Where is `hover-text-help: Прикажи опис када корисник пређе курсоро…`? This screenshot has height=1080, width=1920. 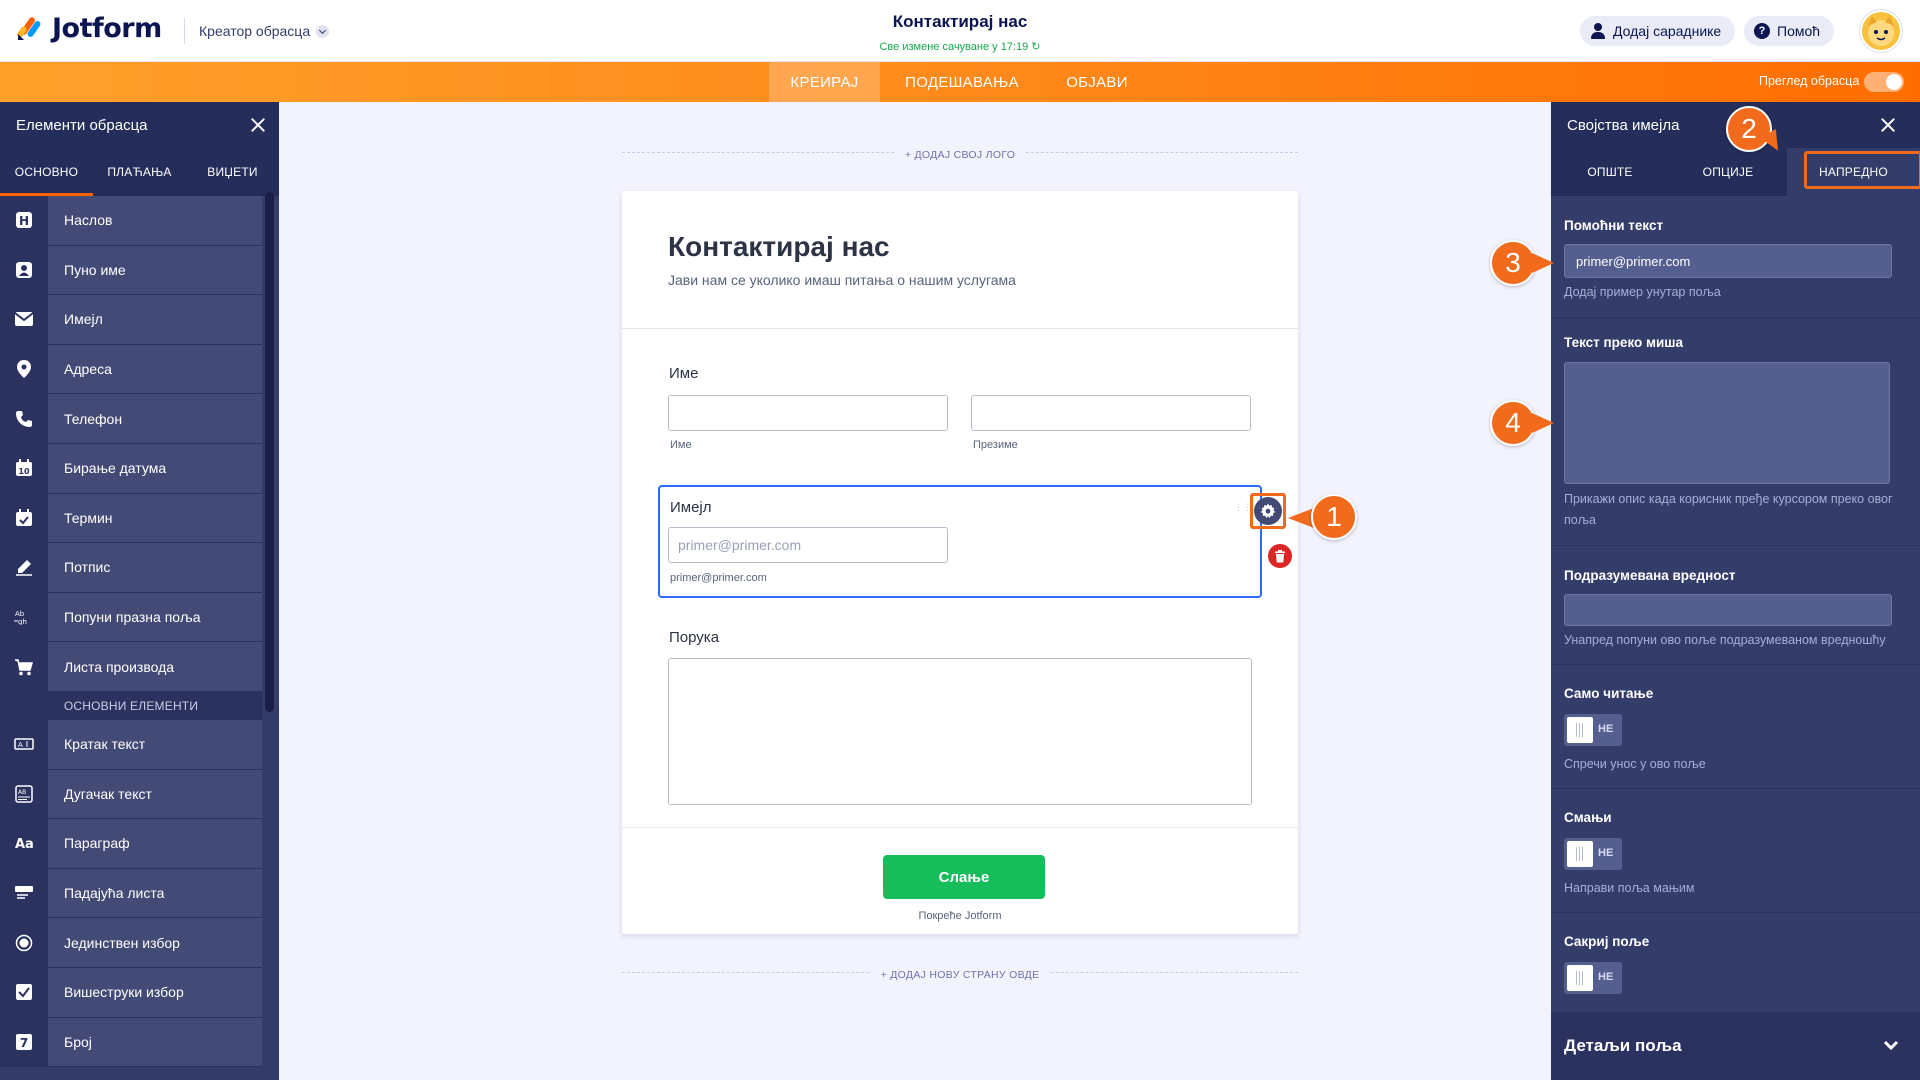 hover-text-help: Прикажи опис када корисник пређе курсоро… is located at coordinates (1728, 509).